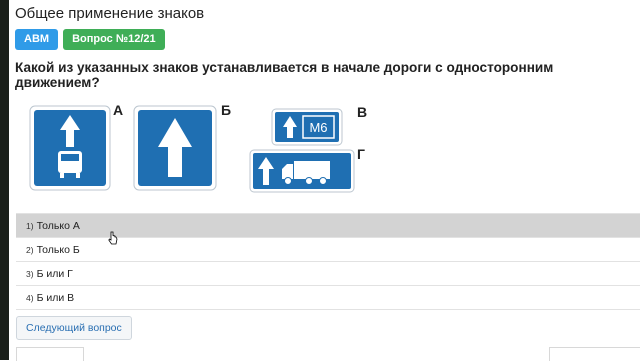  Describe the element at coordinates (30, 297) in the screenshot. I see `answer-number: 4)` at that location.